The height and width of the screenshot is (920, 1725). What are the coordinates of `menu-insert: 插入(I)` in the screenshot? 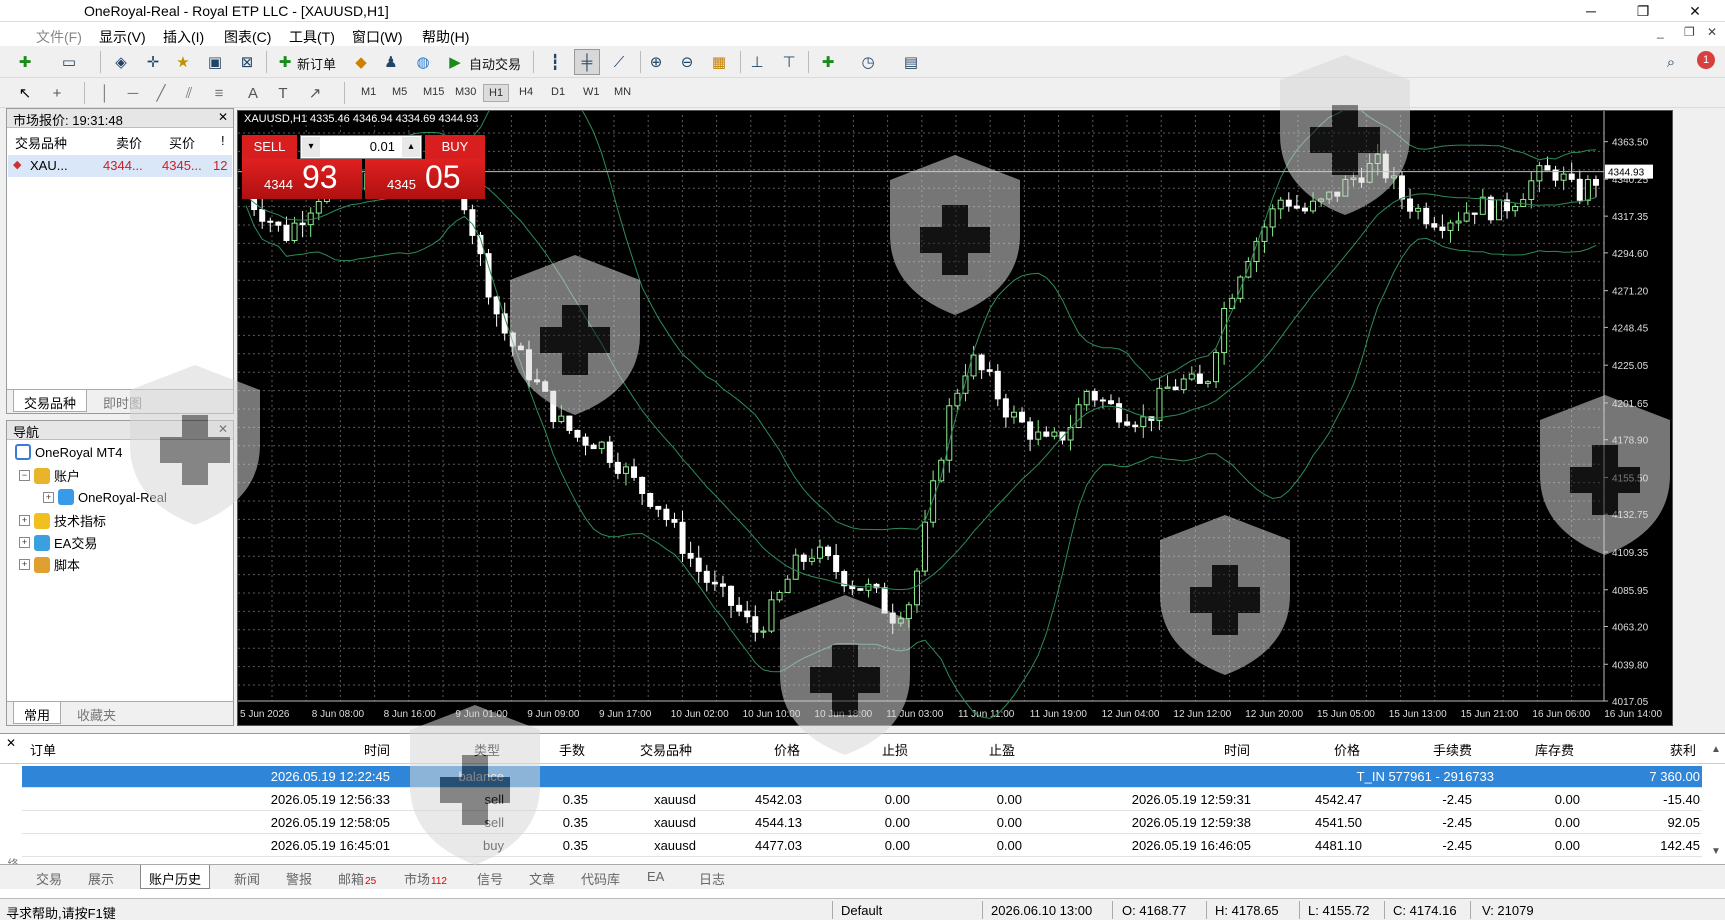 It's located at (183, 37).